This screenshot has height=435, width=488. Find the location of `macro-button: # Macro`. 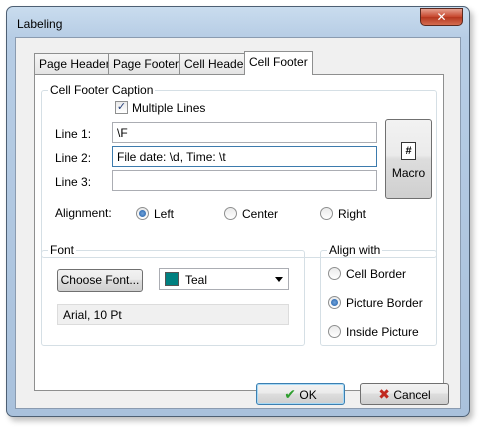

macro-button: # Macro is located at coordinates (408, 159).